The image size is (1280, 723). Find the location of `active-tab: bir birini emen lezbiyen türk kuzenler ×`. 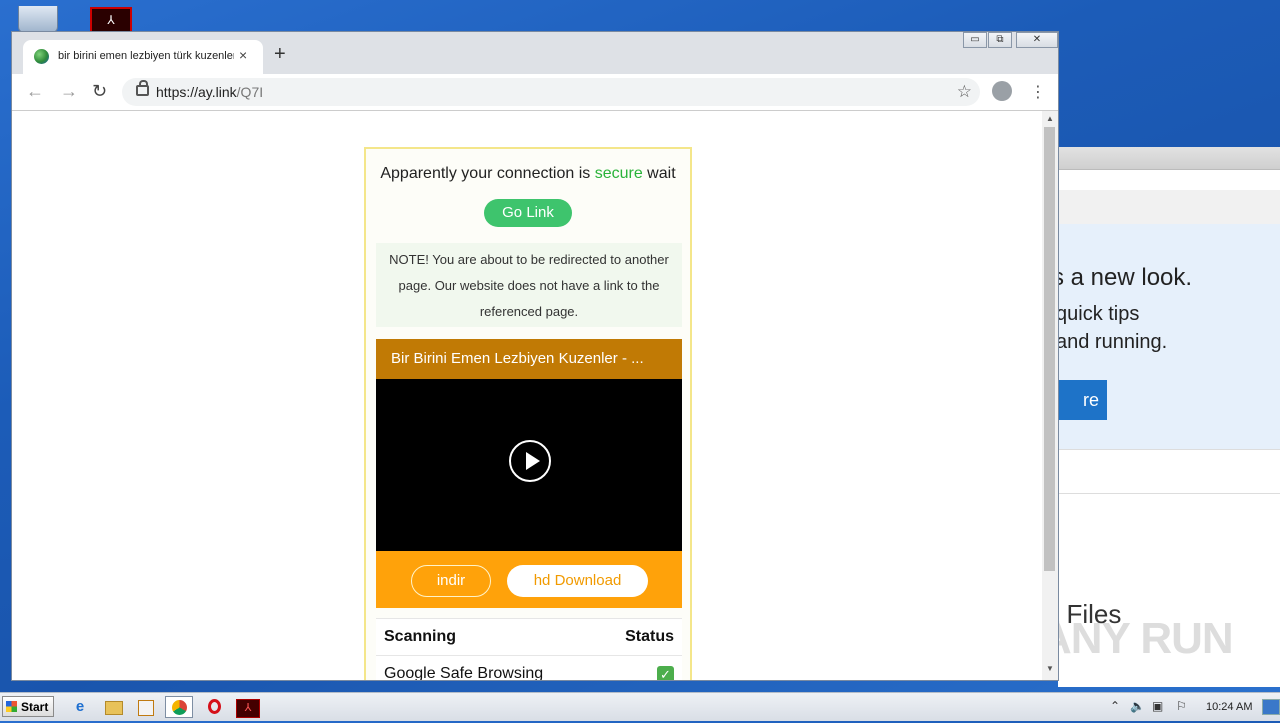

active-tab: bir birini emen lezbiyen türk kuzenler × is located at coordinates (143, 57).